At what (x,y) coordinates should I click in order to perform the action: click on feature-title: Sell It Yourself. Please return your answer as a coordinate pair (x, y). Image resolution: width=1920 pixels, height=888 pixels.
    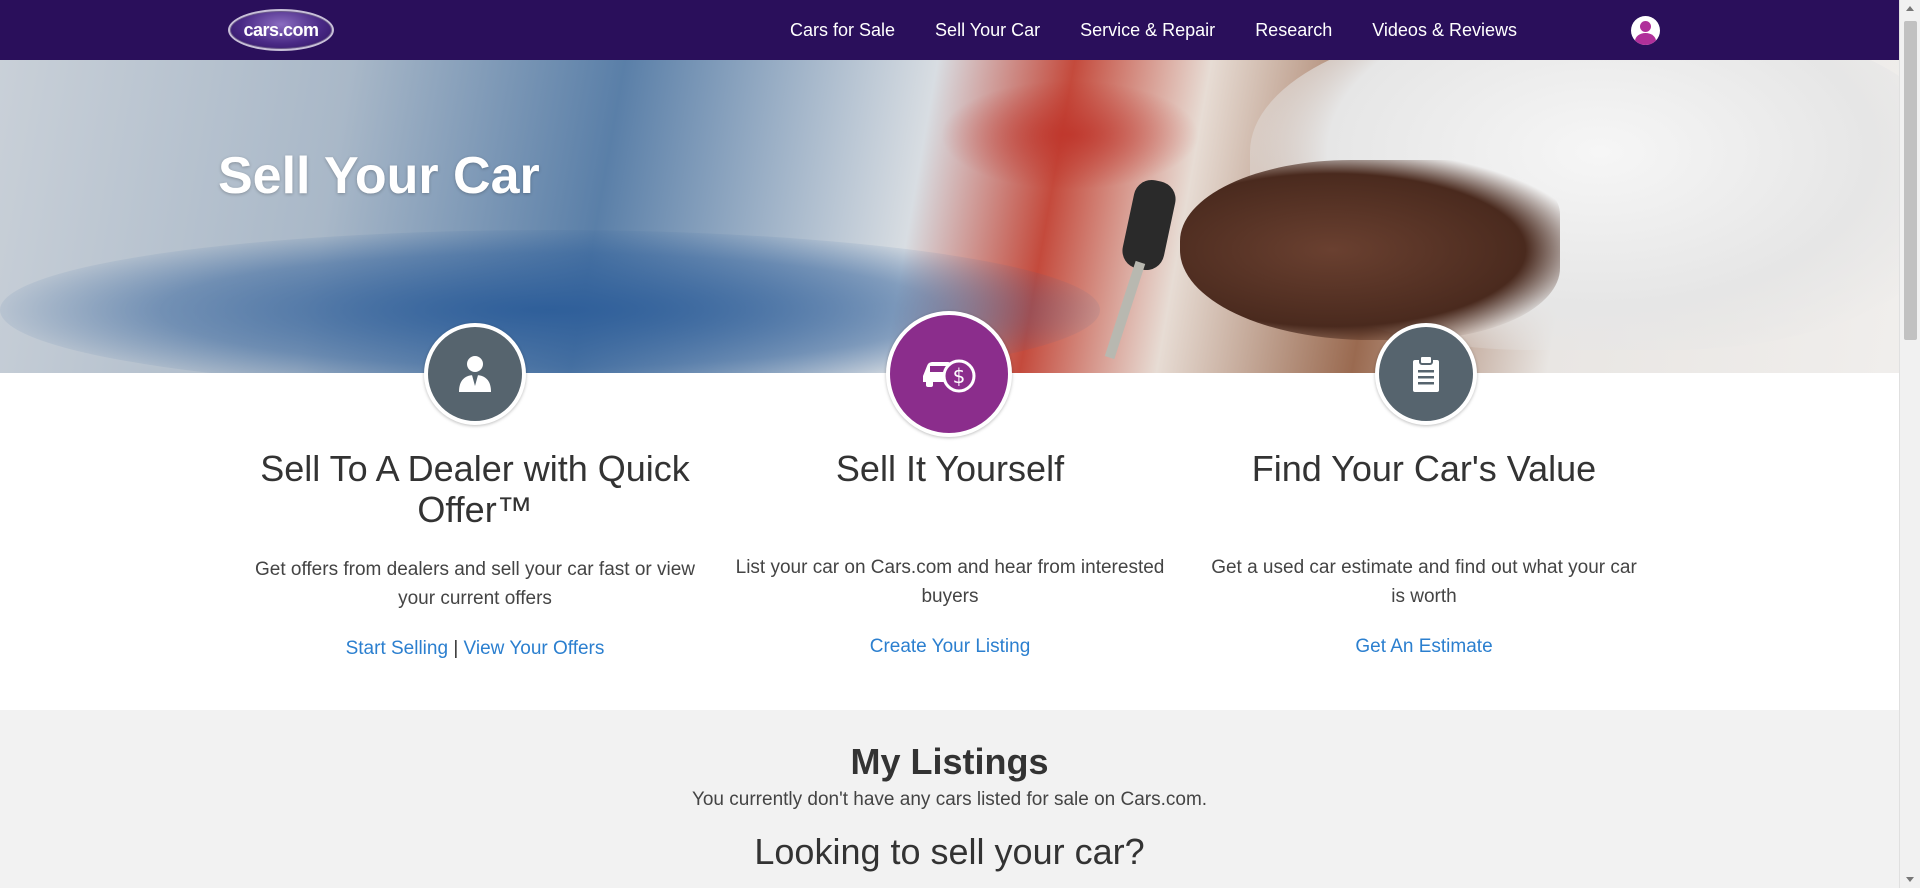
    Looking at the image, I should click on (950, 468).